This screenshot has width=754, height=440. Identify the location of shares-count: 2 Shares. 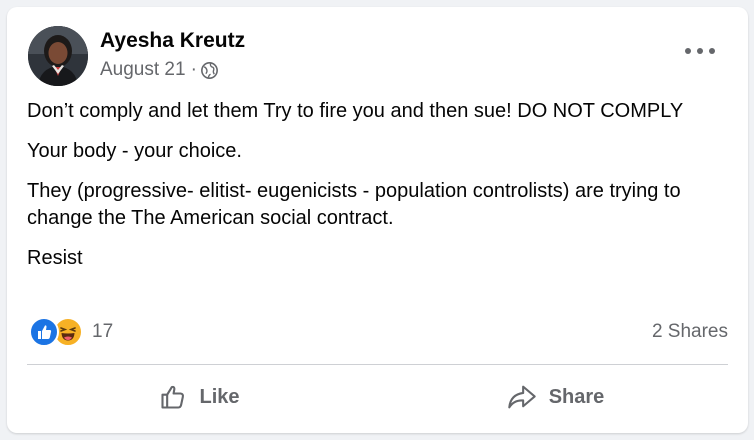
(690, 332).